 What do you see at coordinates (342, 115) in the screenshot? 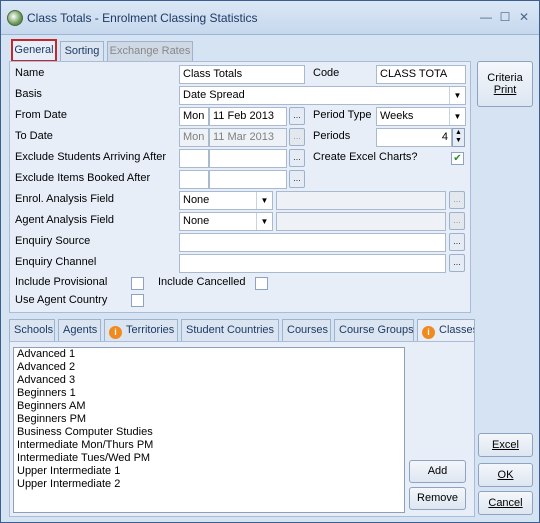
I see `period-type-label: Period Type` at bounding box center [342, 115].